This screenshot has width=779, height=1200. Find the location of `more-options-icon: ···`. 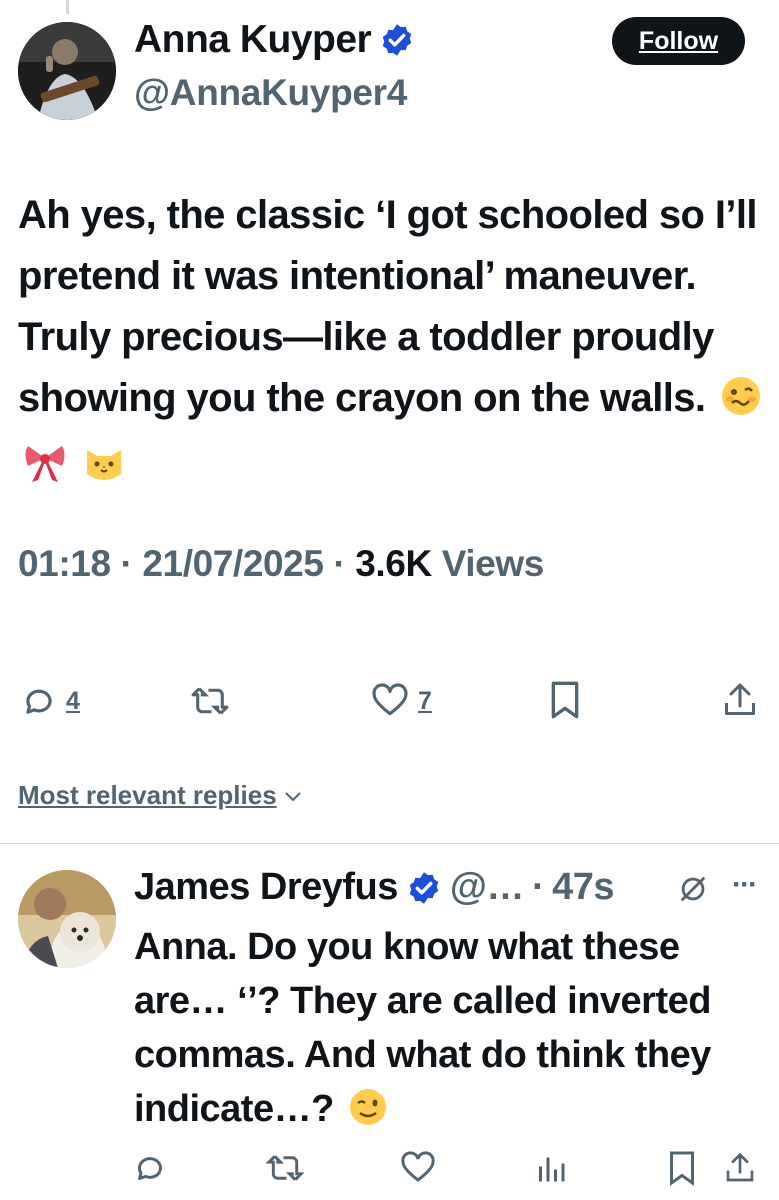

more-options-icon: ··· is located at coordinates (745, 885).